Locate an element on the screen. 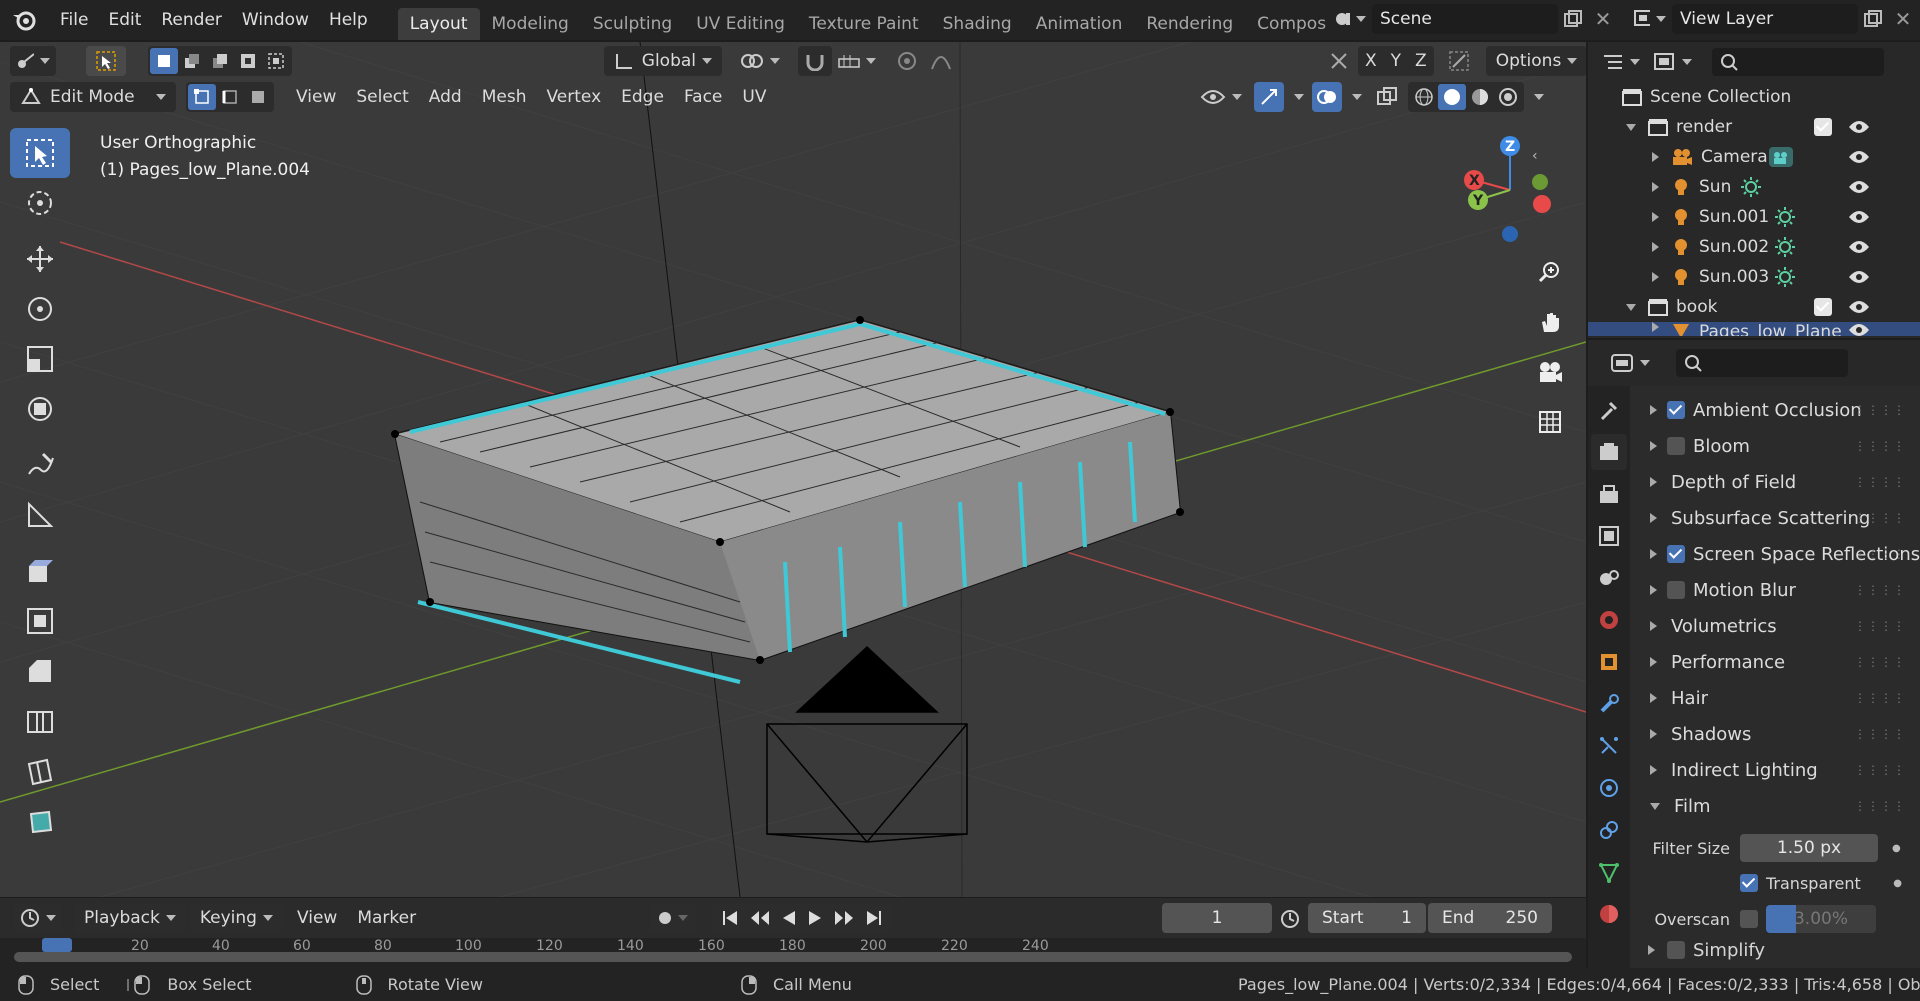  material-tab-icon is located at coordinates (1609, 914).